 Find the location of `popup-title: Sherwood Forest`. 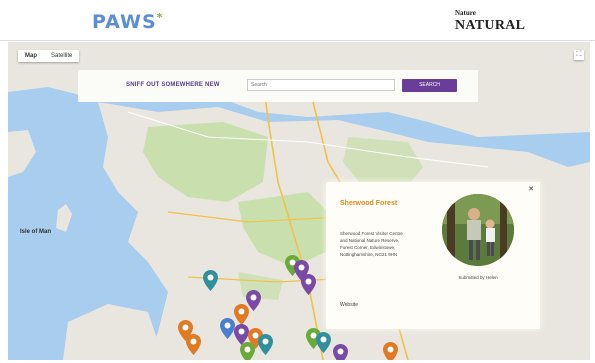

popup-title: Sherwood Forest is located at coordinates (369, 203).